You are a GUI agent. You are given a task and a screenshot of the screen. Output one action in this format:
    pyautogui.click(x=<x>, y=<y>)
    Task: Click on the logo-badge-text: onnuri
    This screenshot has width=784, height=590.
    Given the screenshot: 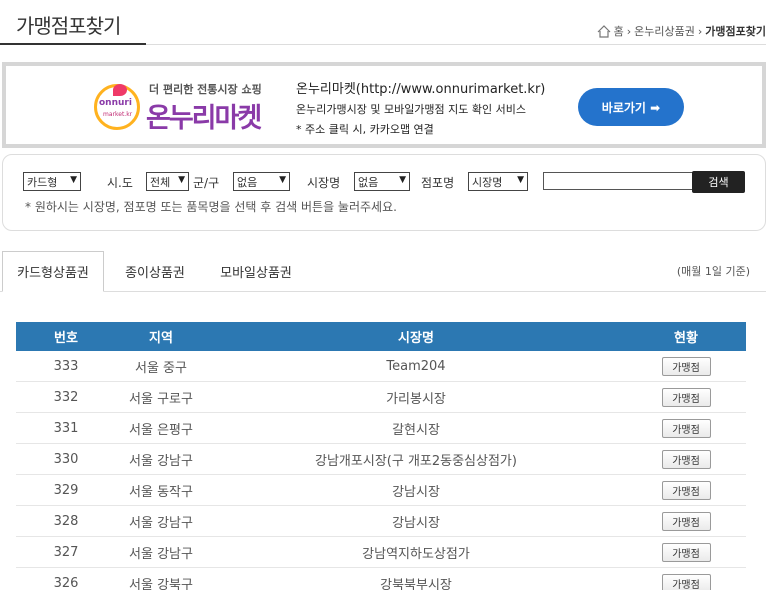 What is the action you would take?
    pyautogui.click(x=115, y=103)
    